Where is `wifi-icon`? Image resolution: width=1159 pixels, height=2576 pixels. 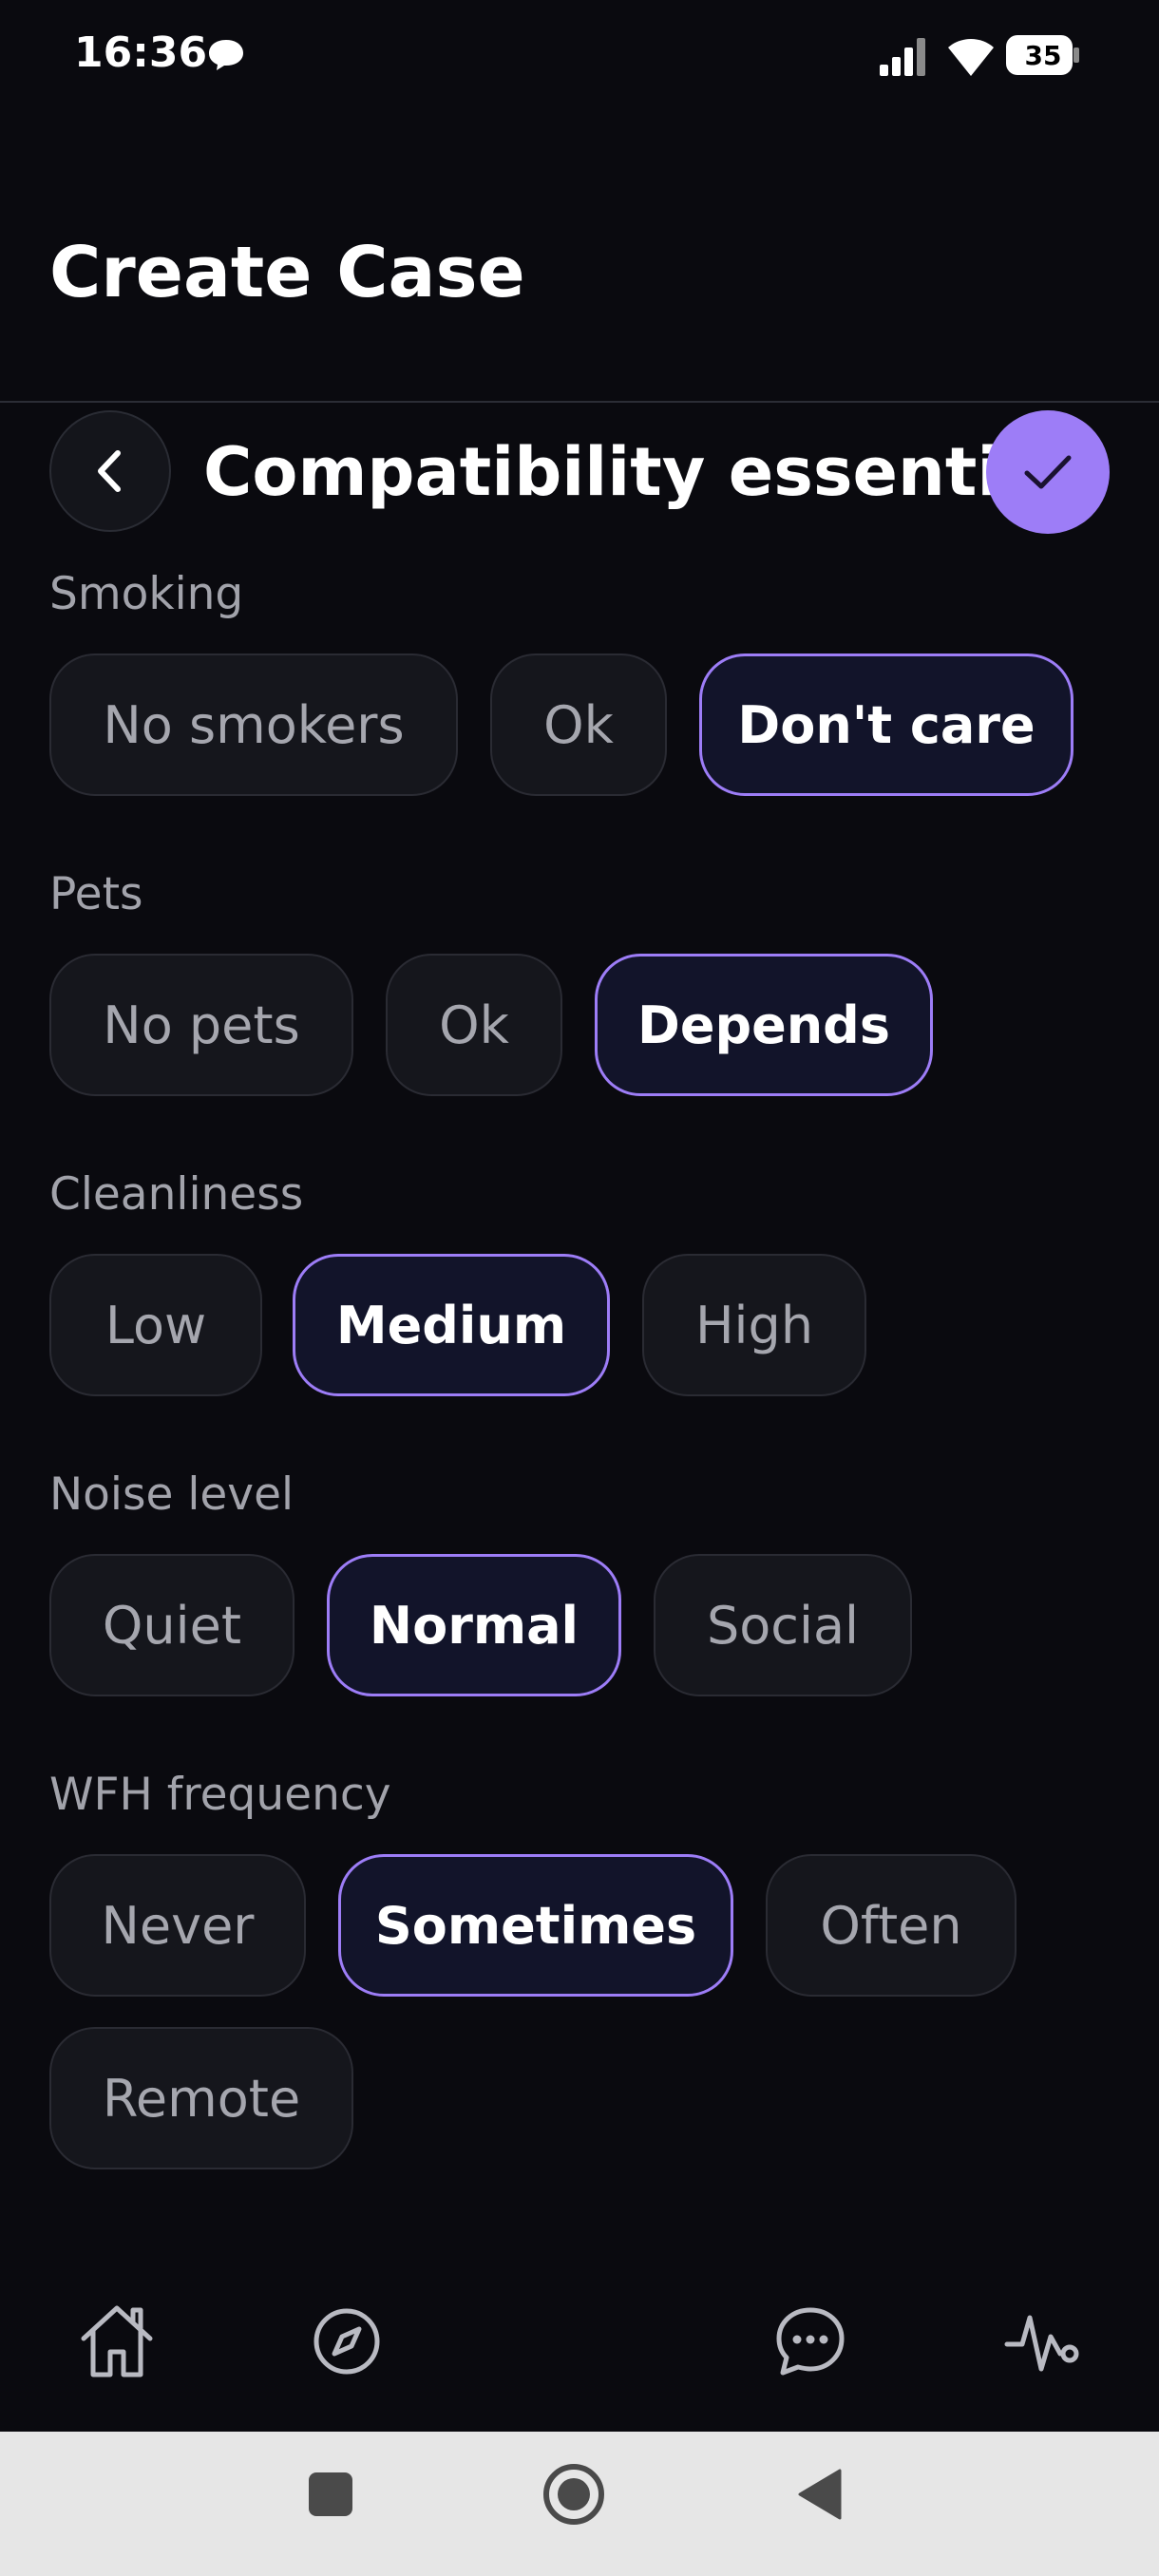 wifi-icon is located at coordinates (971, 57).